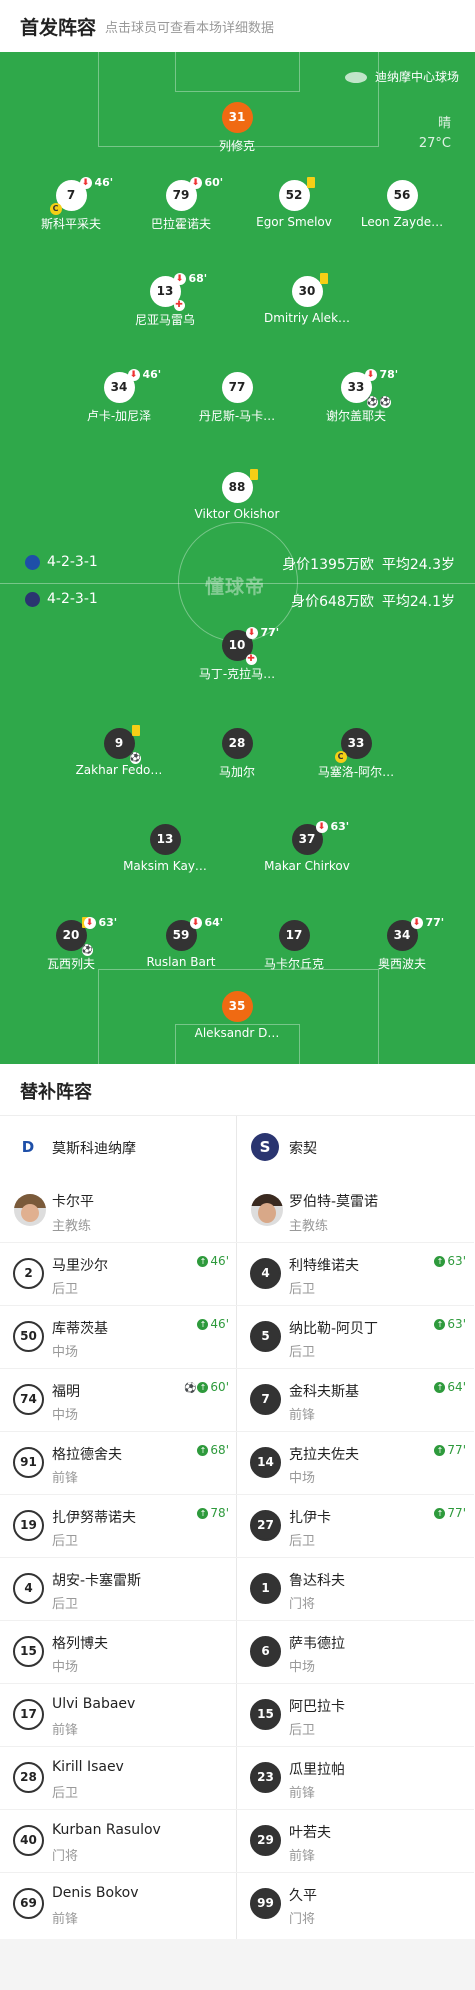  Describe the element at coordinates (87, 1455) in the screenshot. I see `player-name: 格拉德舍夫` at that location.